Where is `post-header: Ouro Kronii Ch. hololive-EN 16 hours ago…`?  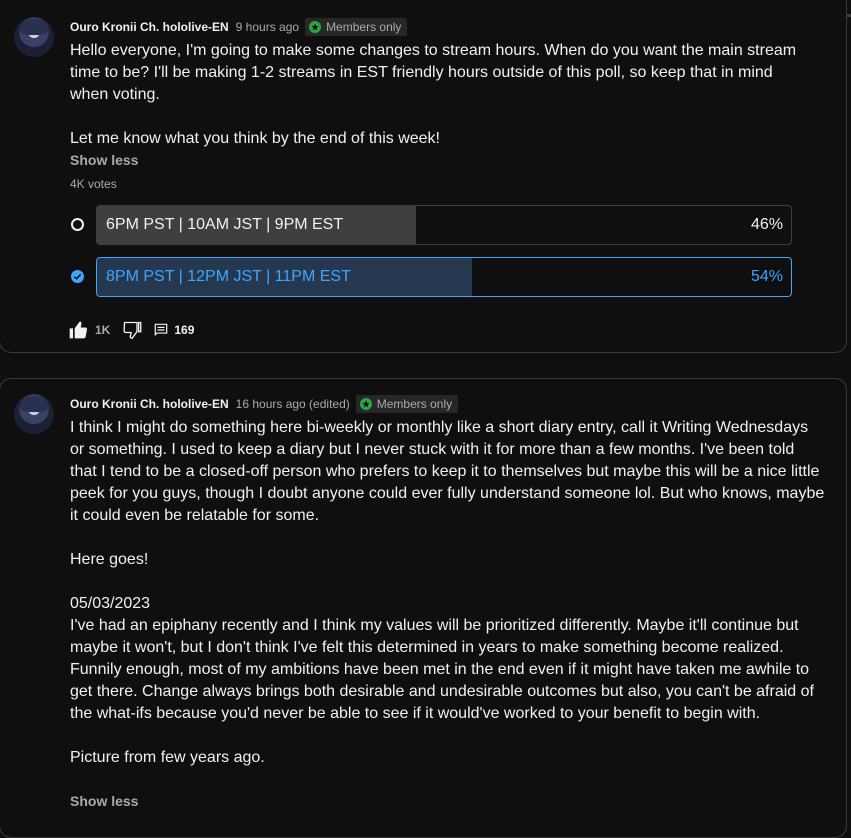
post-header: Ouro Kronii Ch. hololive-EN 16 hours ago… is located at coordinates (264, 404).